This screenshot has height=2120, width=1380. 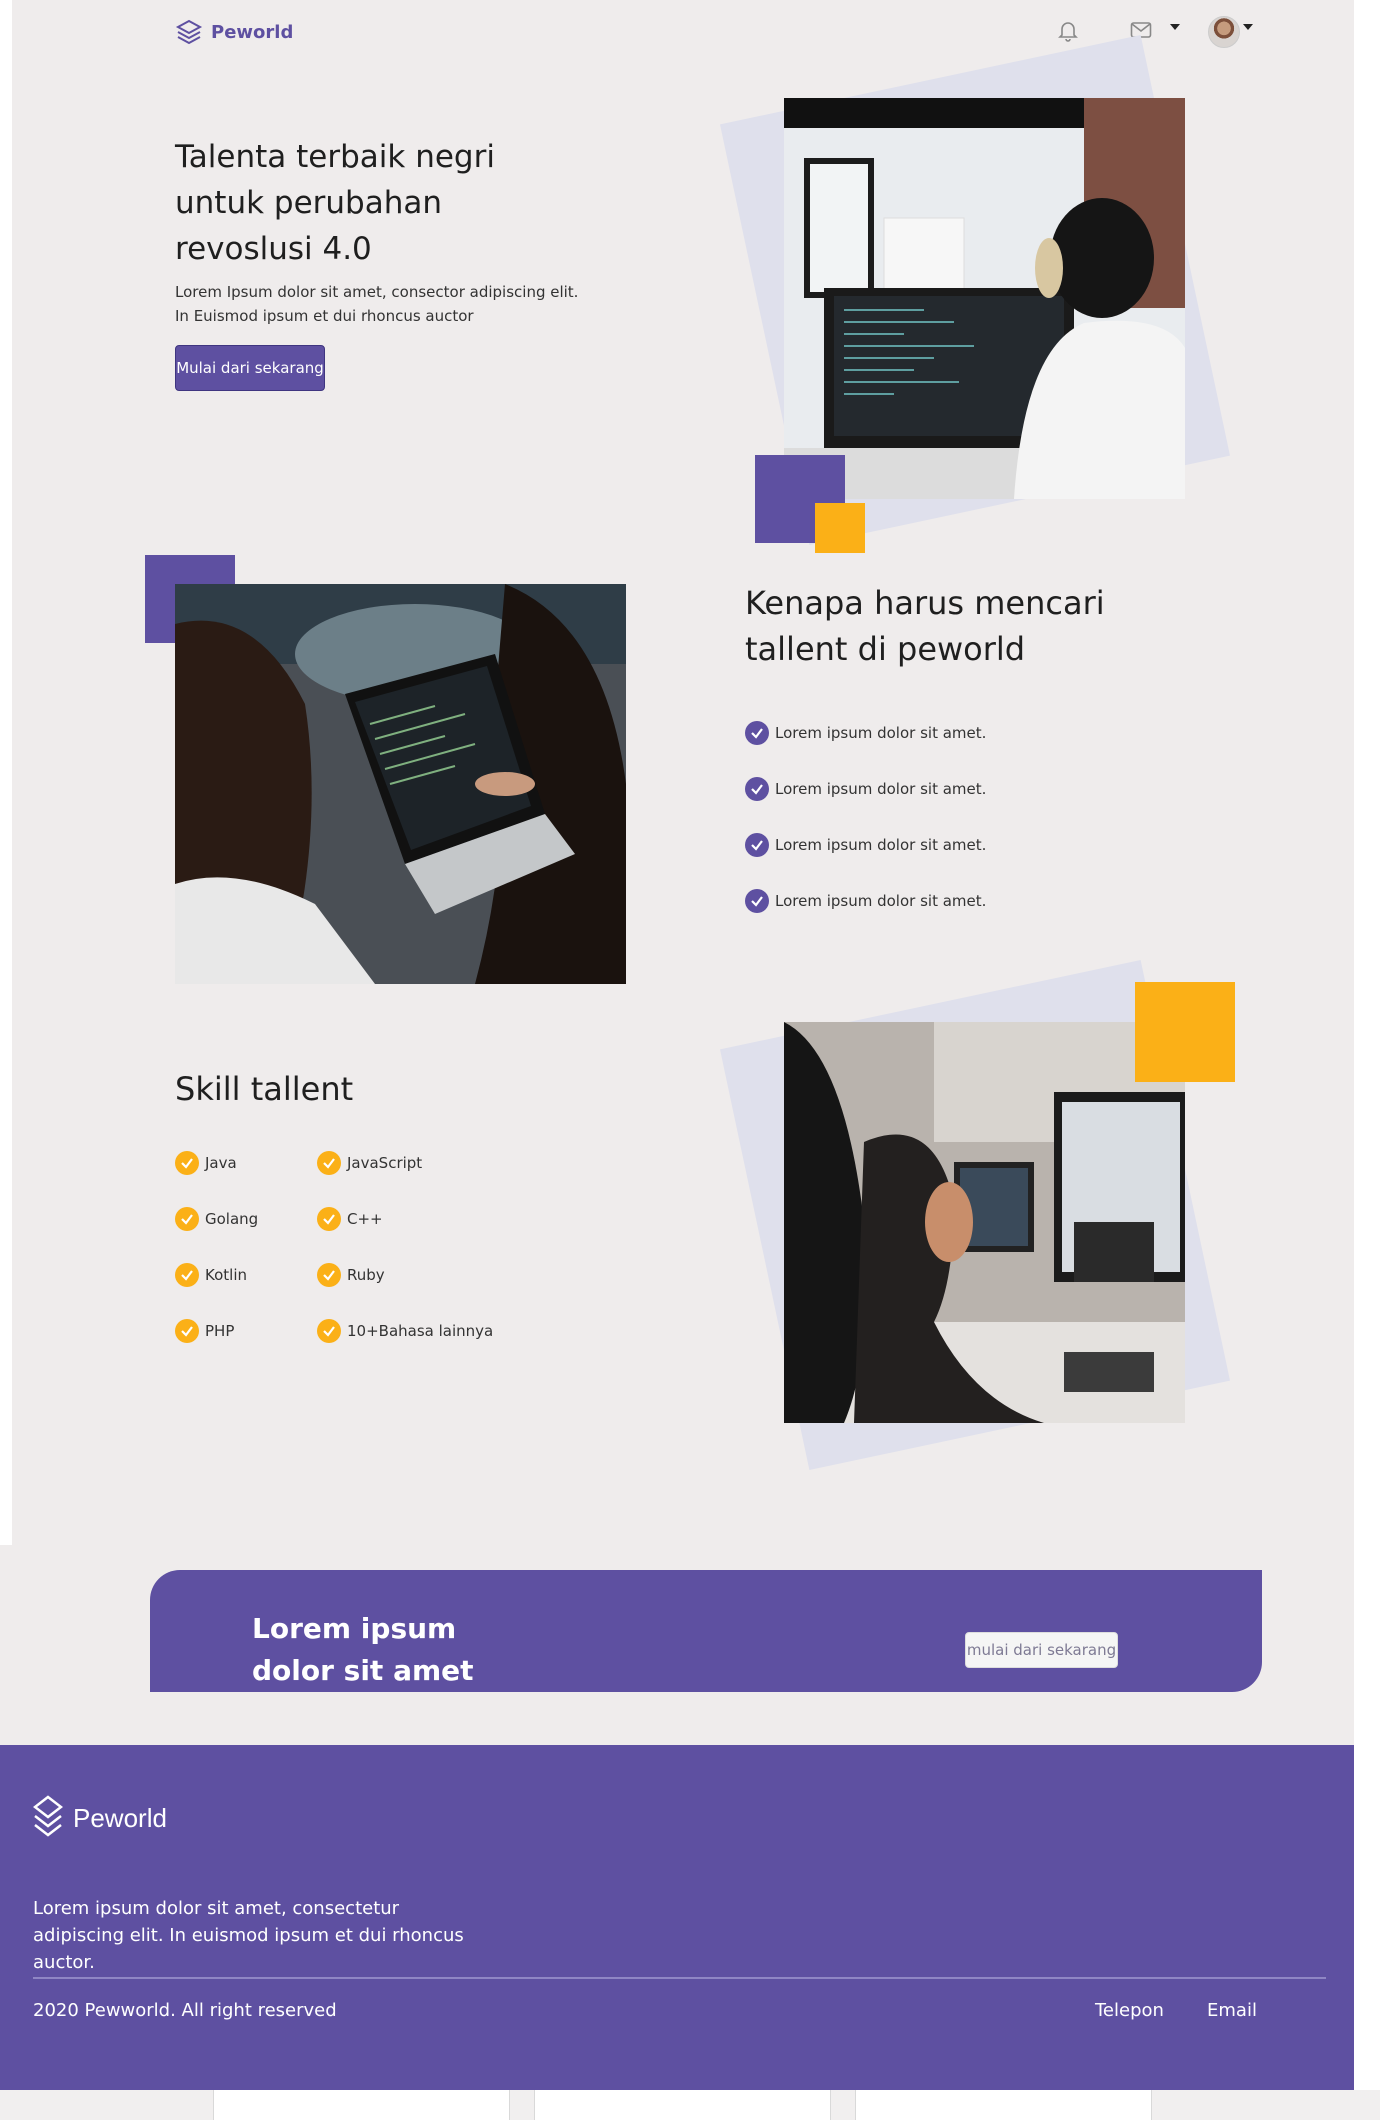 I want to click on footer-divider, so click(x=679, y=1978).